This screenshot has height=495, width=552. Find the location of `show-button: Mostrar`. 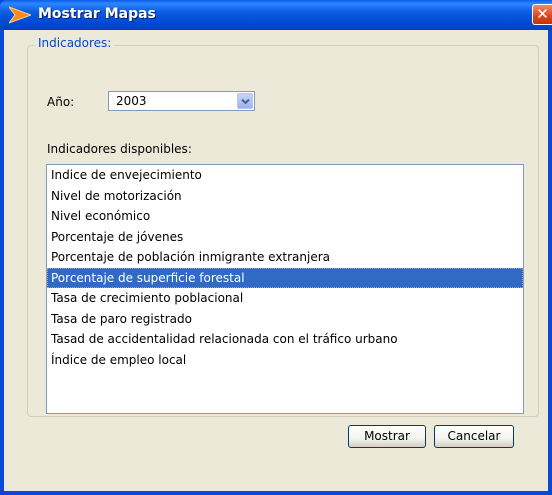

show-button: Mostrar is located at coordinates (387, 436).